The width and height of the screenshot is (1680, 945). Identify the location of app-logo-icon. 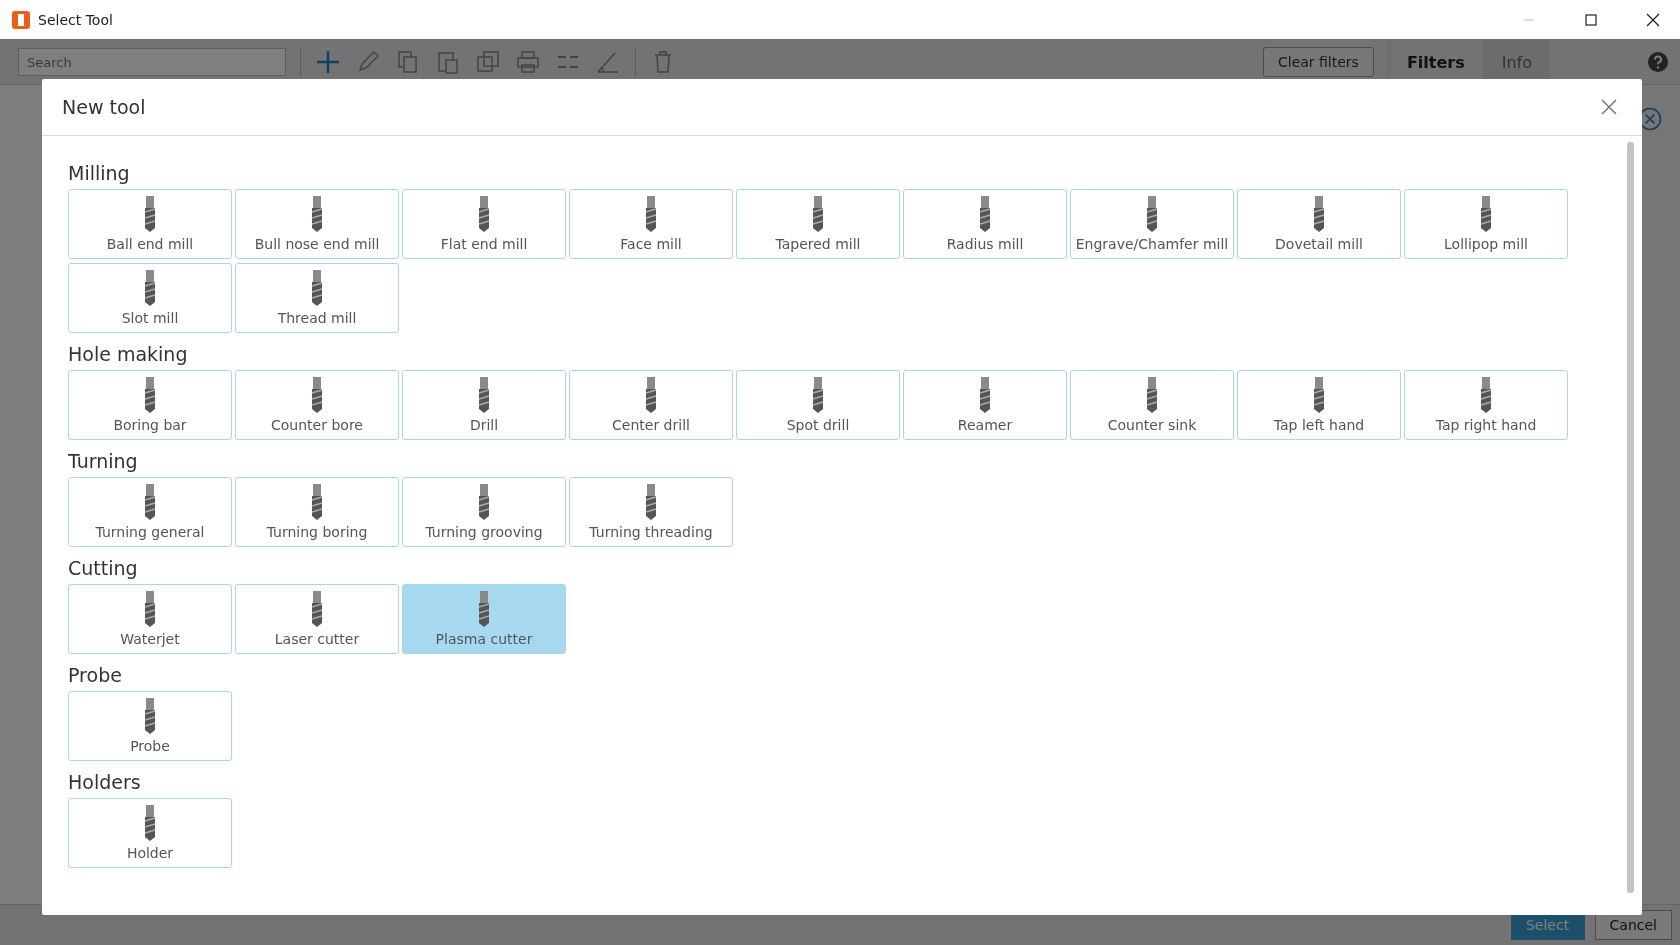
(21, 19).